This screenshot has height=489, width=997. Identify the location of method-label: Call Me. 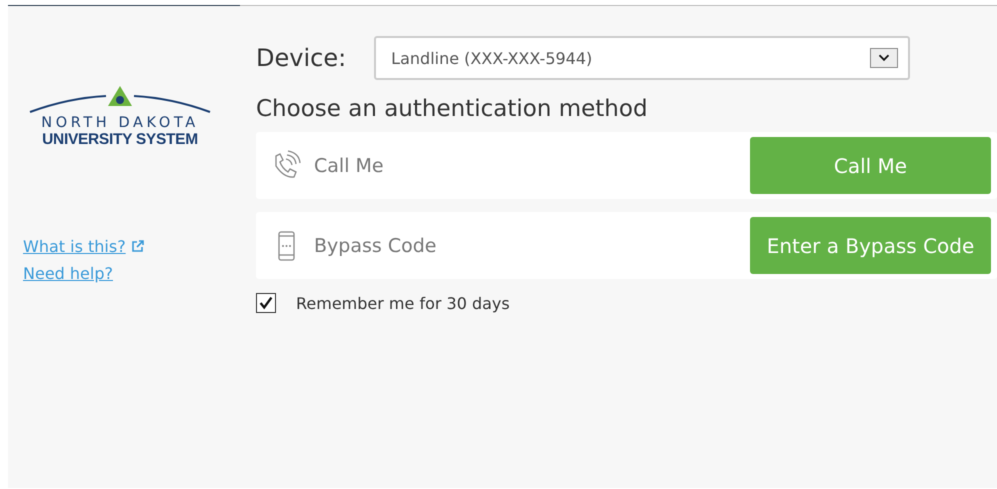
(349, 165).